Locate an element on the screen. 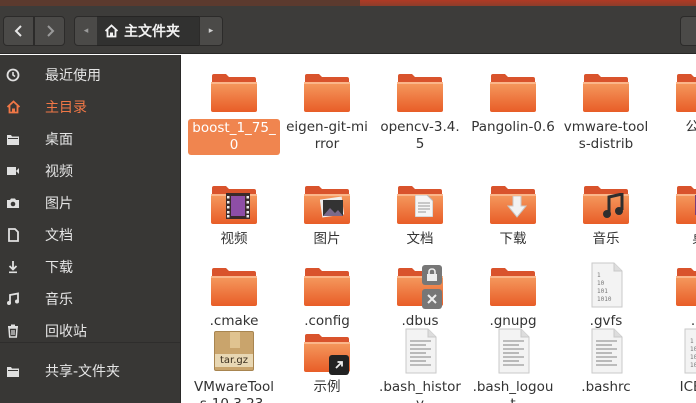  file-item: Pangolin-0.6 is located at coordinates (513, 101).